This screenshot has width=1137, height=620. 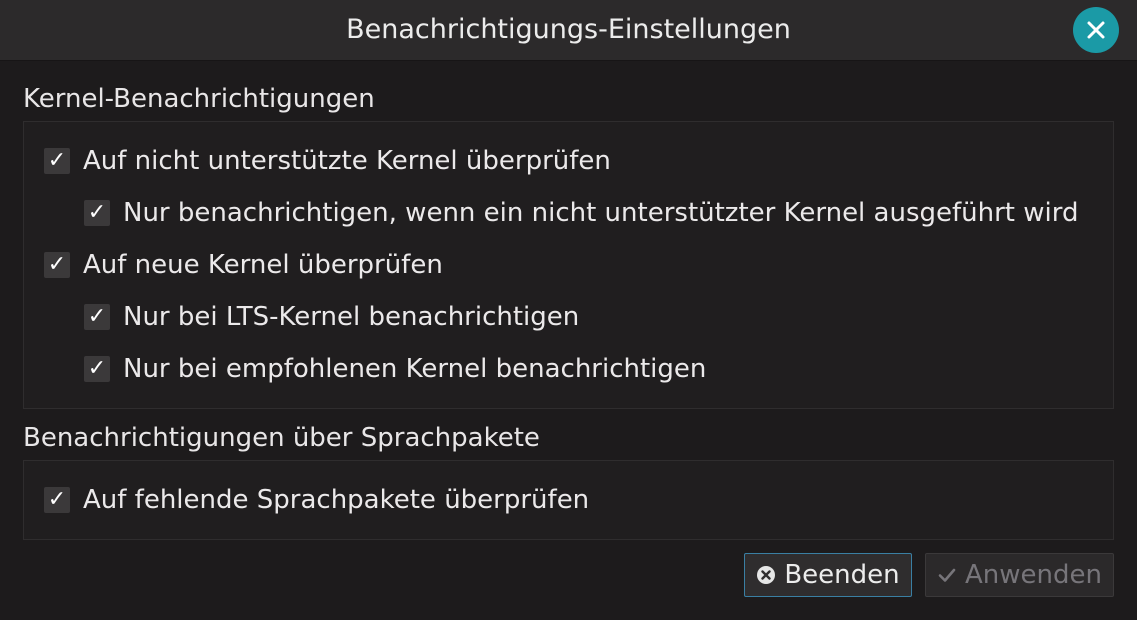 What do you see at coordinates (336, 500) in the screenshot?
I see `option-label: Auf fehlende Sprachpakete überprüfen` at bounding box center [336, 500].